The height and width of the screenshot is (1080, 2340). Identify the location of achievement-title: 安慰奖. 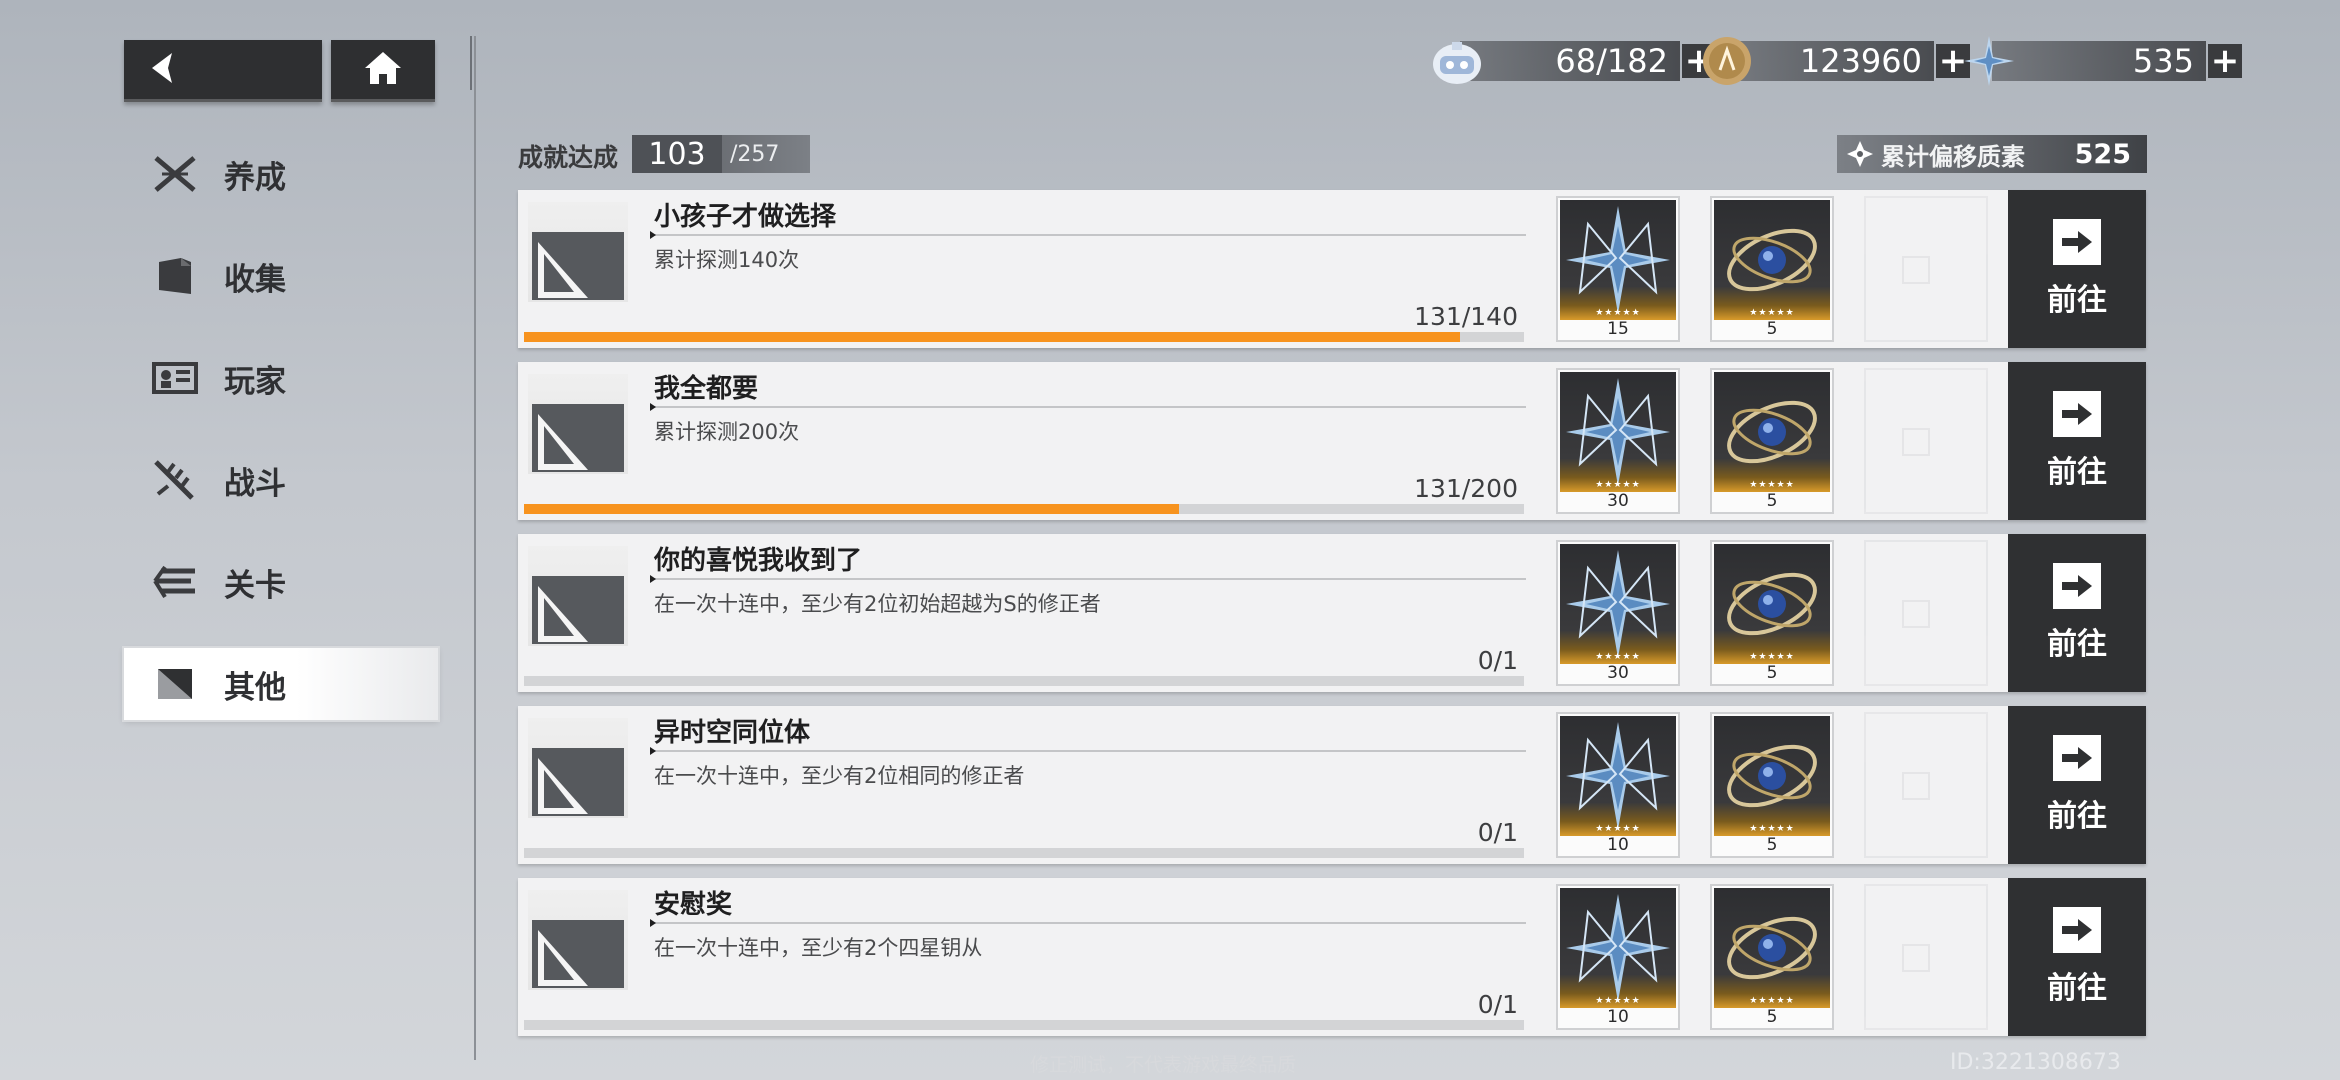
(693, 905).